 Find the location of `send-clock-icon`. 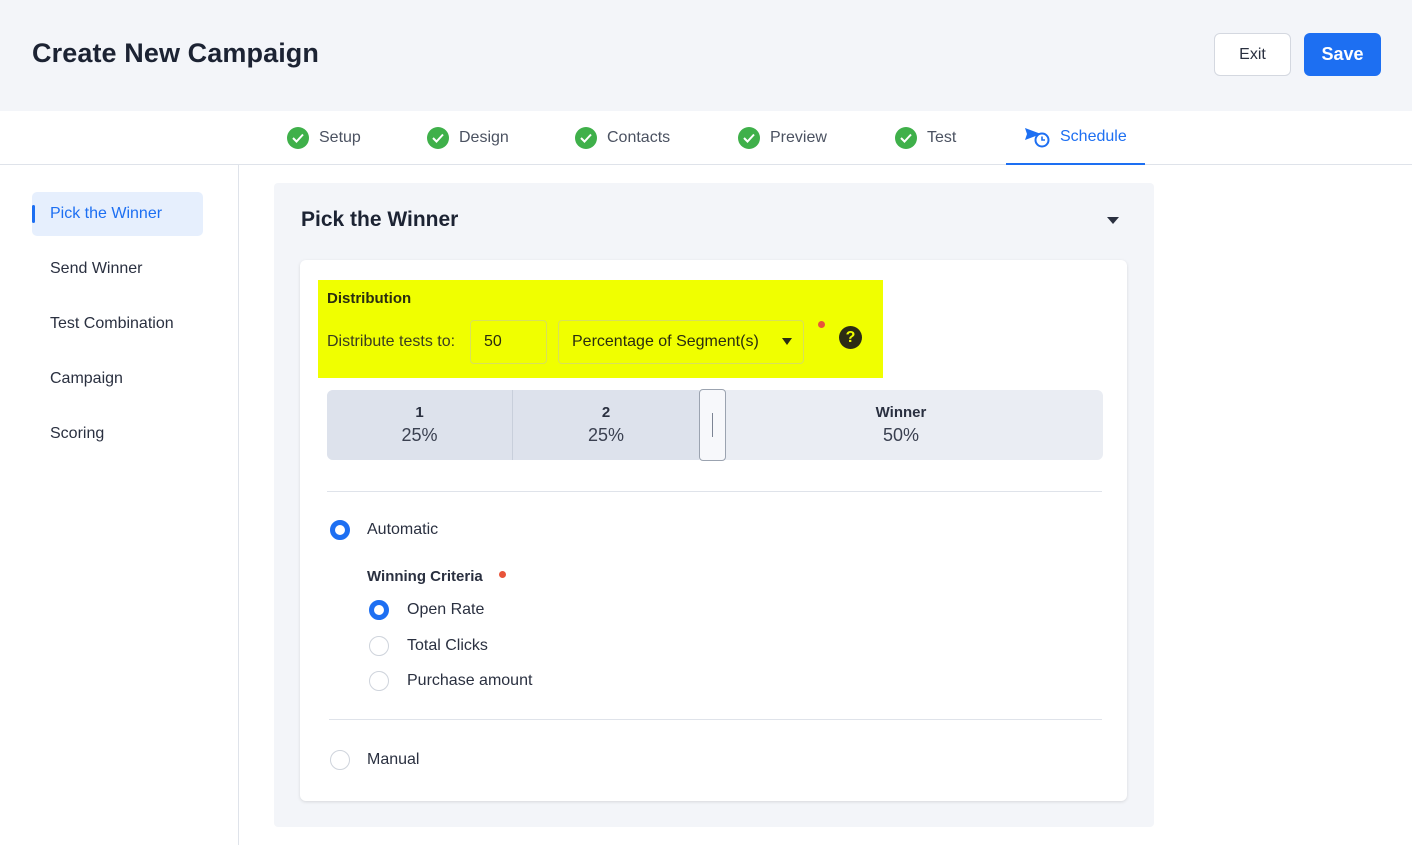

send-clock-icon is located at coordinates (1037, 137).